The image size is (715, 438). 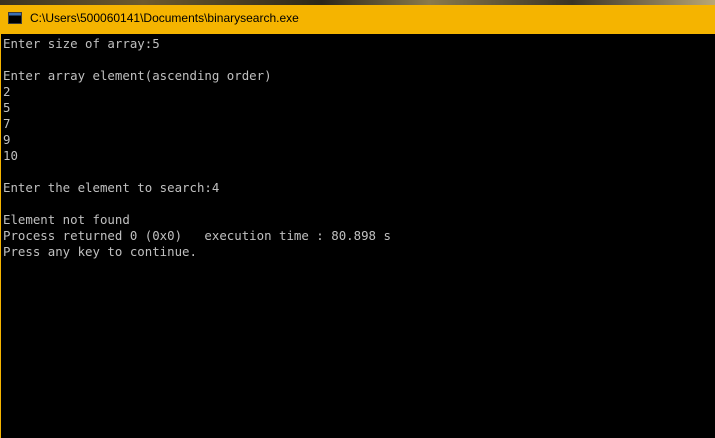 What do you see at coordinates (7, 91) in the screenshot?
I see `console-line: 2` at bounding box center [7, 91].